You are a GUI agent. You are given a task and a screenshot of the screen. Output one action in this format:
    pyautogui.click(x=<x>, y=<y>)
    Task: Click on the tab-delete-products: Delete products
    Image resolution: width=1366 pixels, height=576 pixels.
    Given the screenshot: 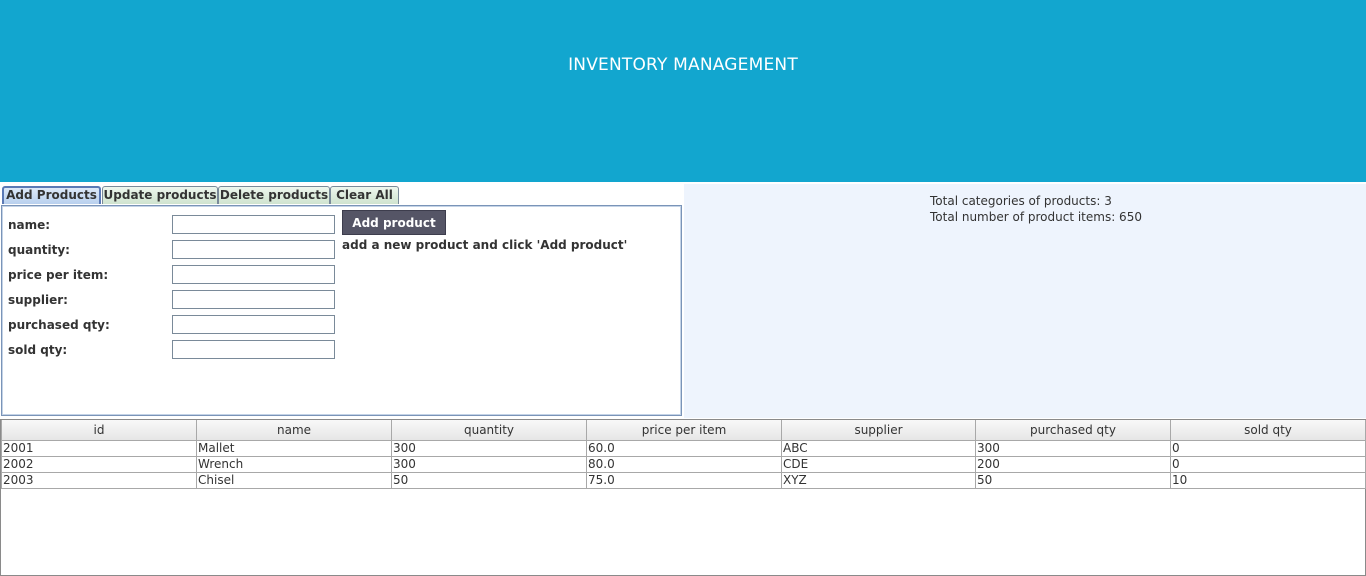 What is the action you would take?
    pyautogui.click(x=274, y=195)
    